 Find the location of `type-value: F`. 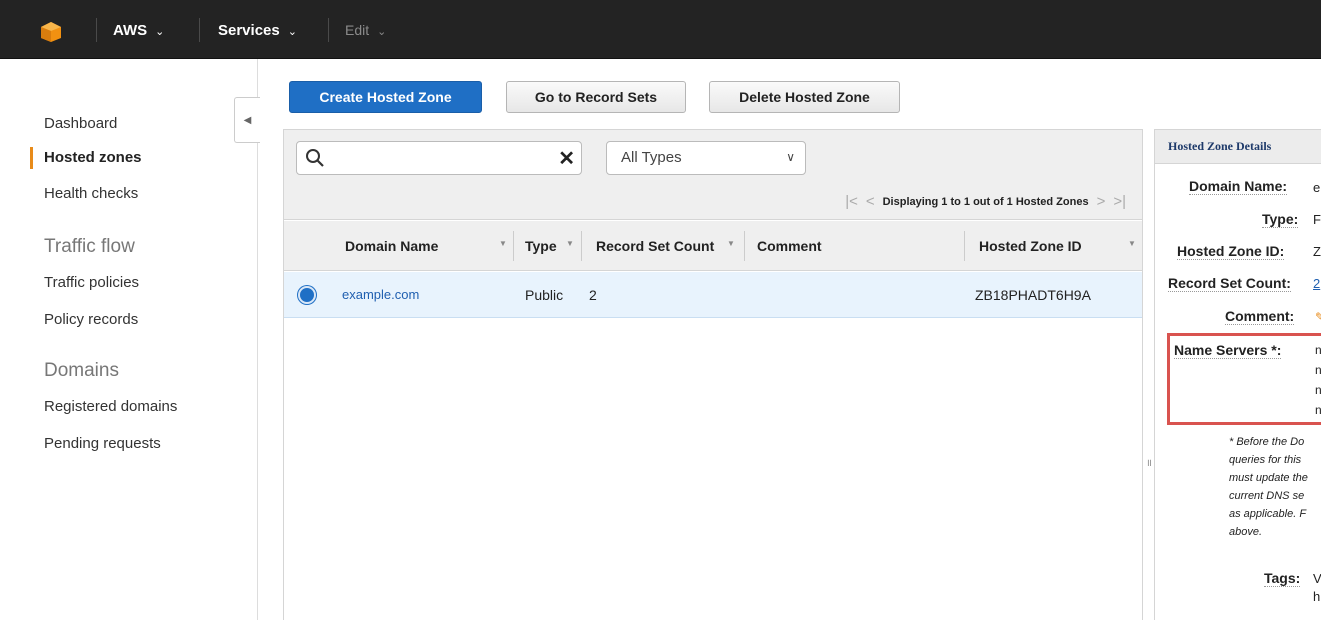

type-value: F is located at coordinates (1317, 219).